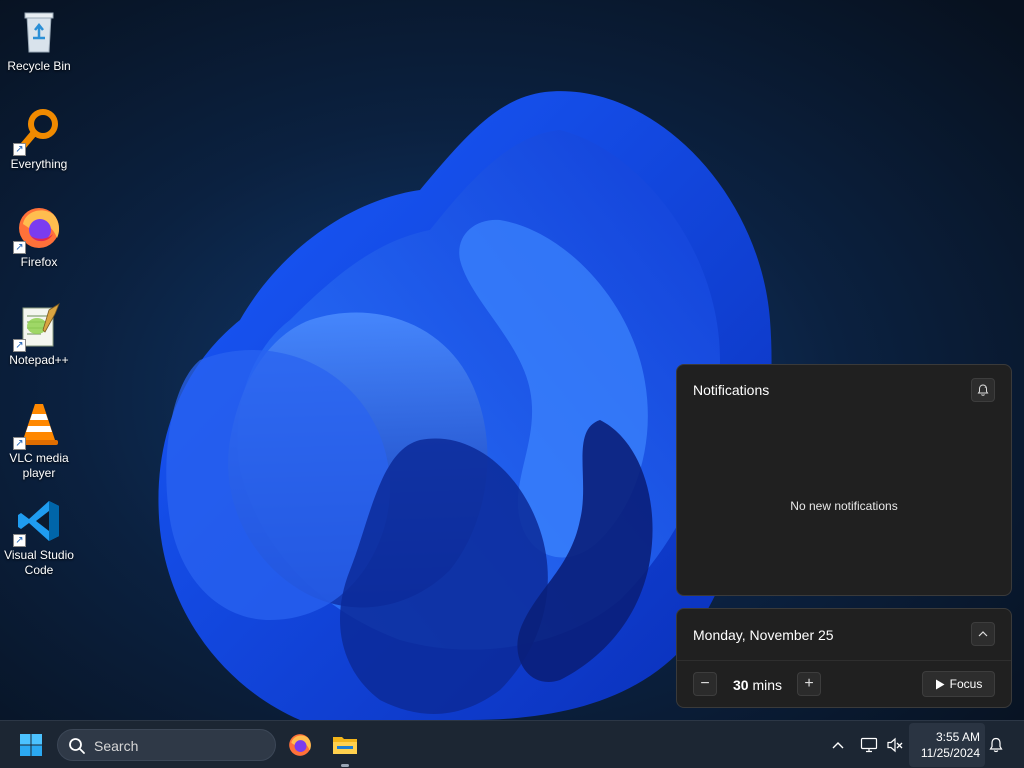 Image resolution: width=1024 pixels, height=768 pixels. I want to click on start-button, so click(31, 745).